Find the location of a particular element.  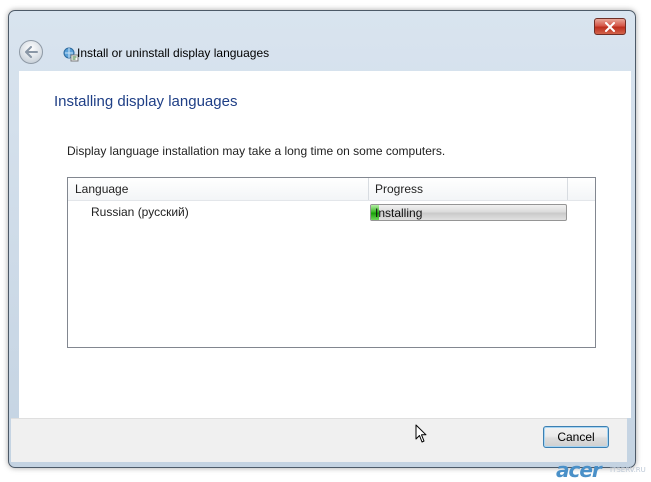

row-language: Russian (русский) is located at coordinates (140, 212).